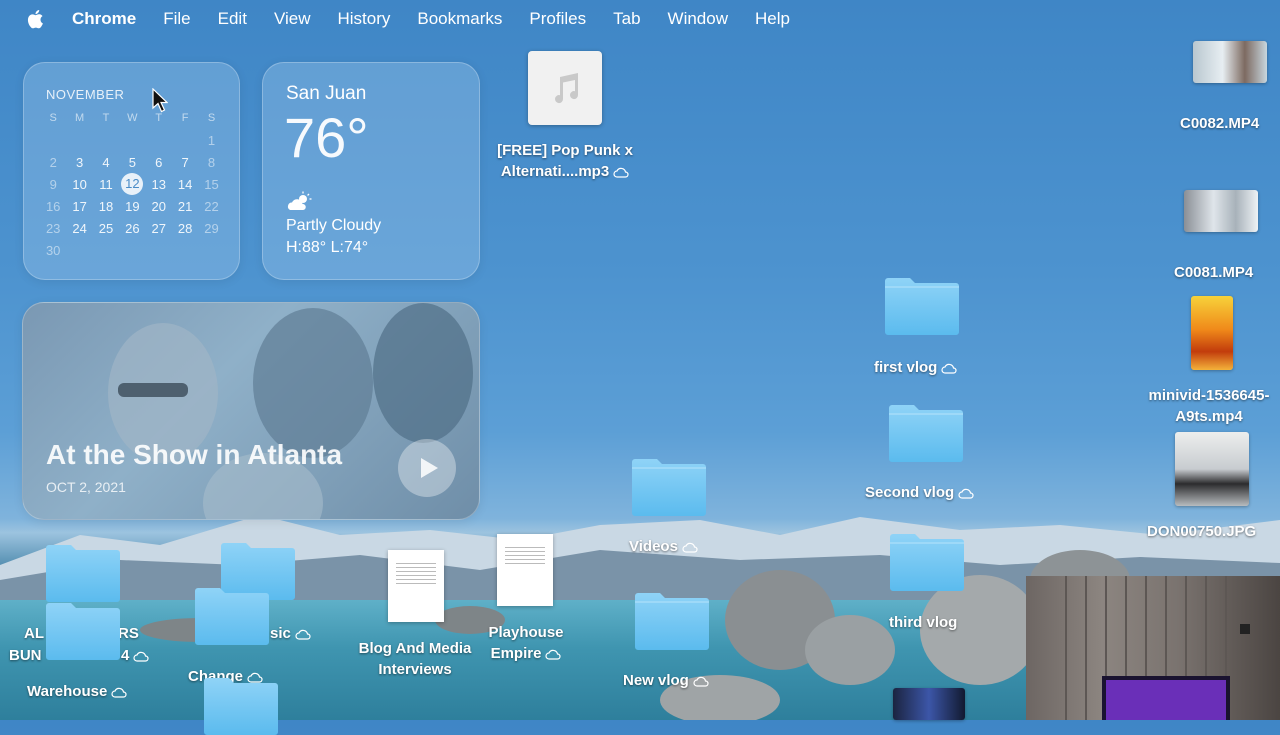 Image resolution: width=1280 pixels, height=735 pixels. Describe the element at coordinates (211, 206) in the screenshot. I see `calendar-day: 22` at that location.